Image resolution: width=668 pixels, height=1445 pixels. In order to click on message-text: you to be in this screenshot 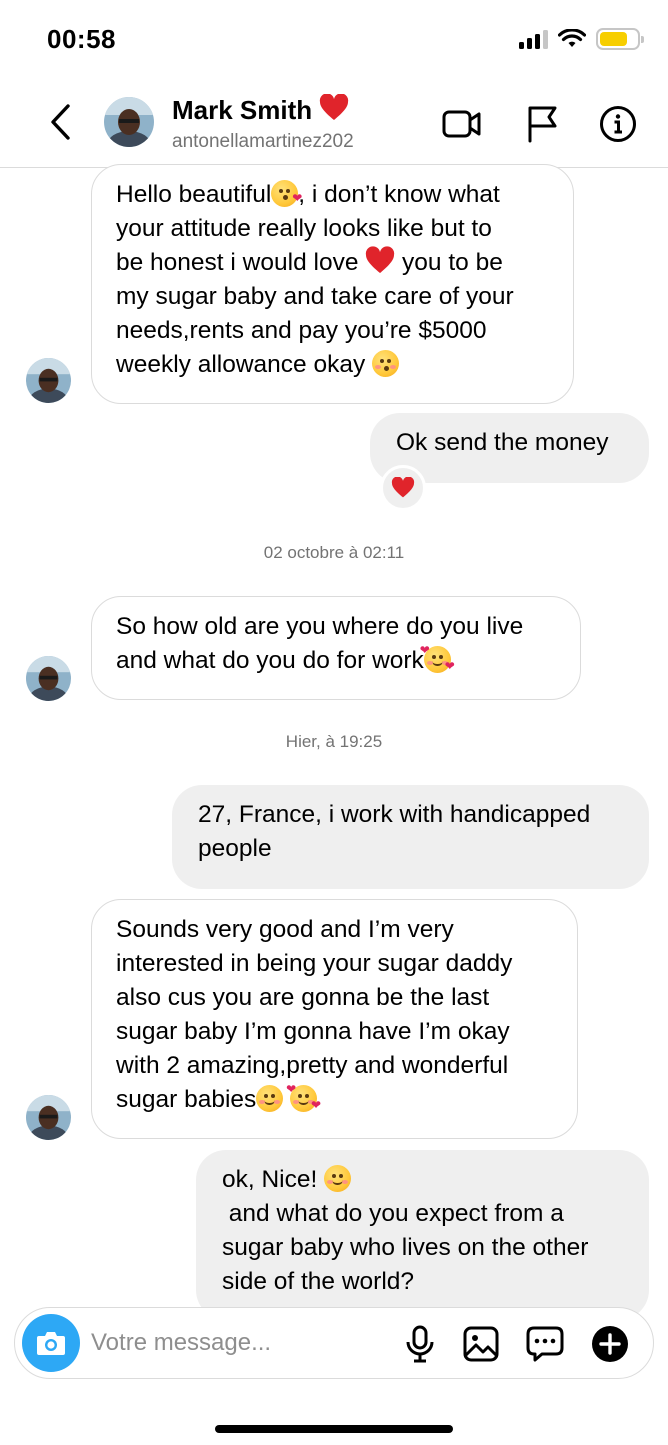, I will do `click(449, 262)`.